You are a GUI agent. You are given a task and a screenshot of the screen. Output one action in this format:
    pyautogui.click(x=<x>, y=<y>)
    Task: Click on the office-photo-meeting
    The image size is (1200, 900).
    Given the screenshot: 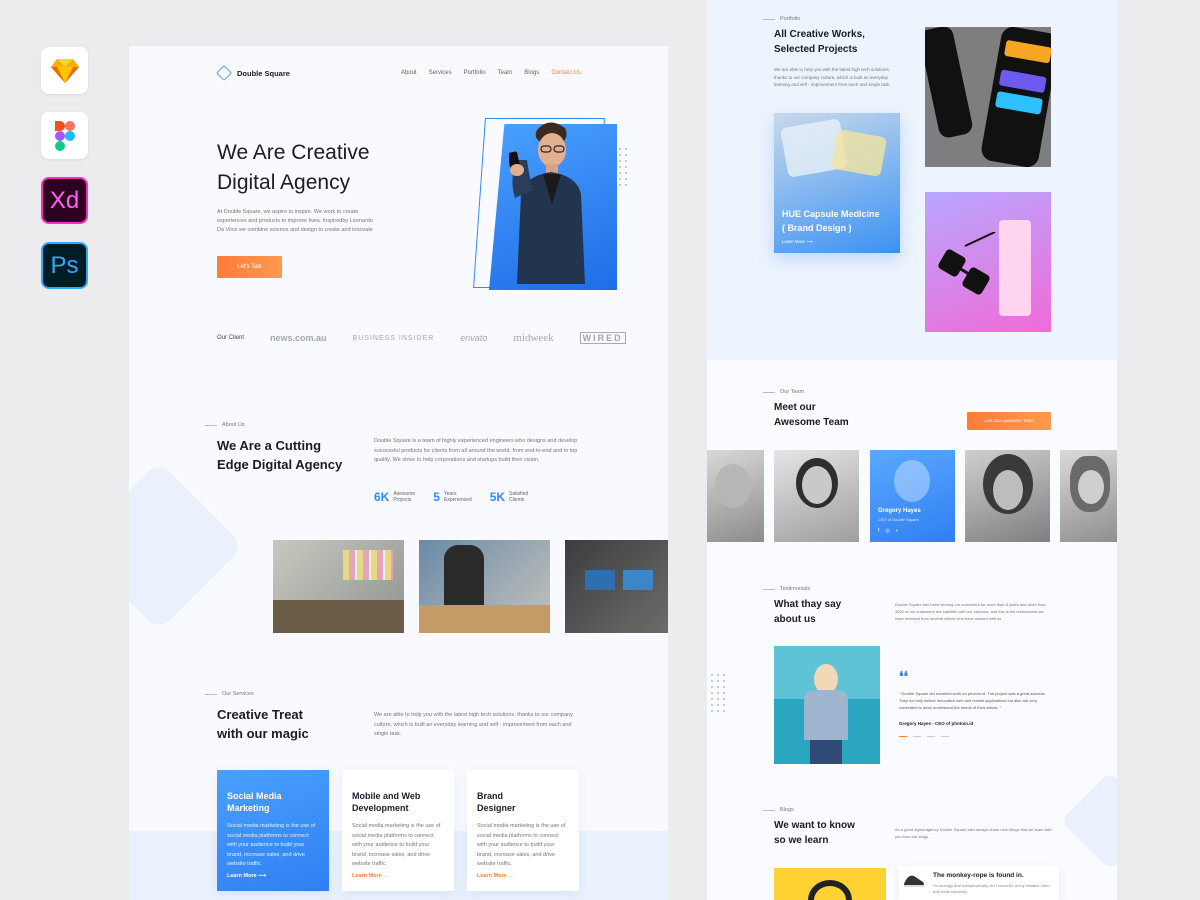 What is the action you would take?
    pyautogui.click(x=338, y=586)
    